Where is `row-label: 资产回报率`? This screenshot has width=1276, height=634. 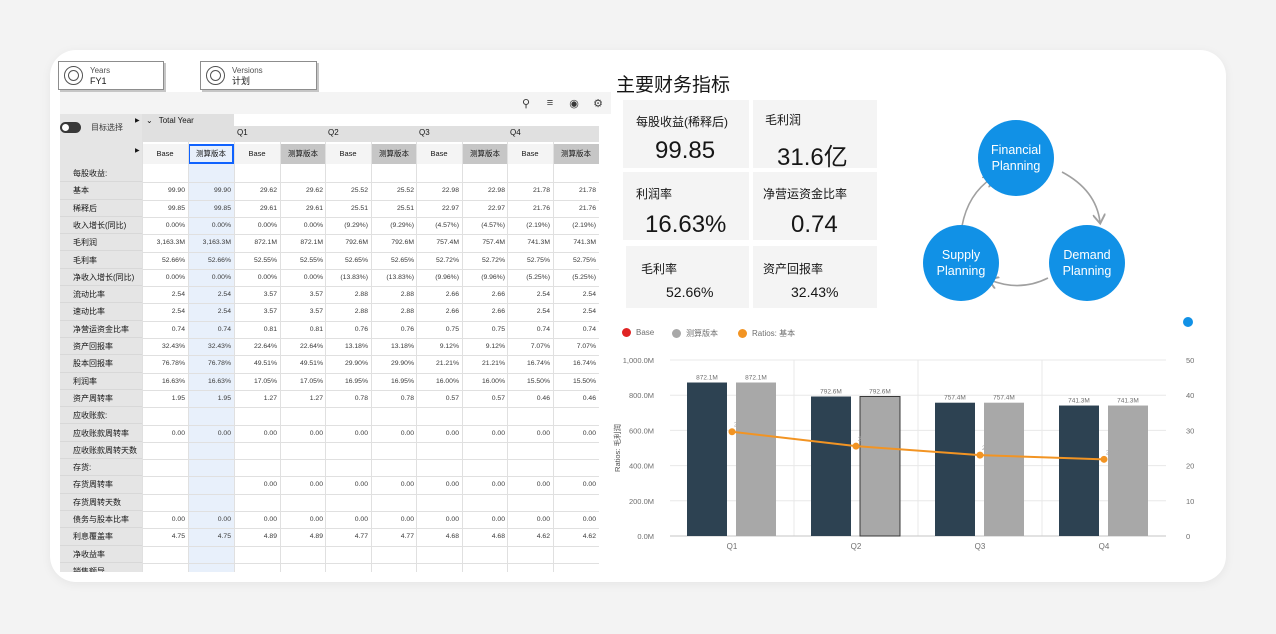
row-label: 资产回报率 is located at coordinates (101, 347).